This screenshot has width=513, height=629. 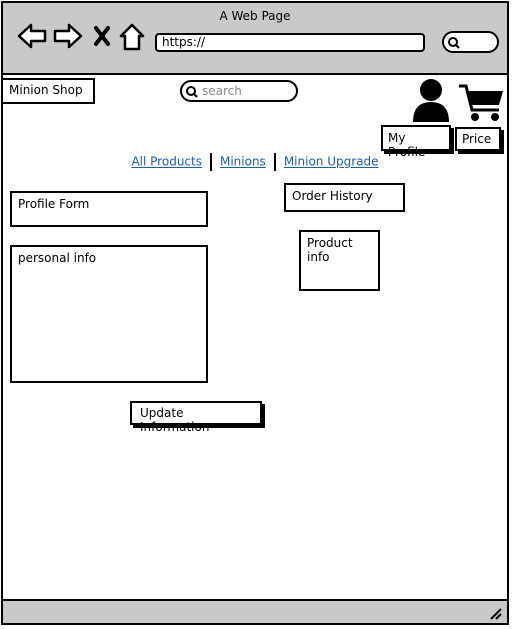 I want to click on brand-logo: Minion Shop, so click(x=48, y=91).